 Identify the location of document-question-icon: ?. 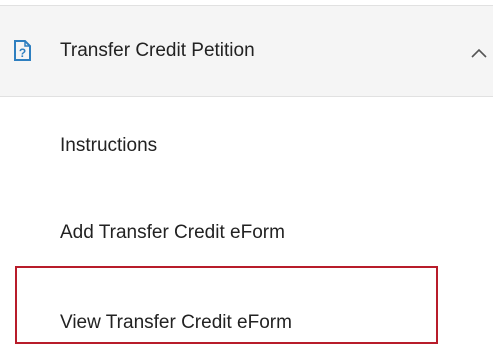
(22, 51).